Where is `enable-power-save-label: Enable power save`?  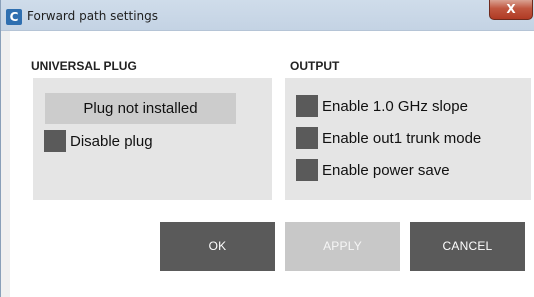 enable-power-save-label: Enable power save is located at coordinates (386, 170).